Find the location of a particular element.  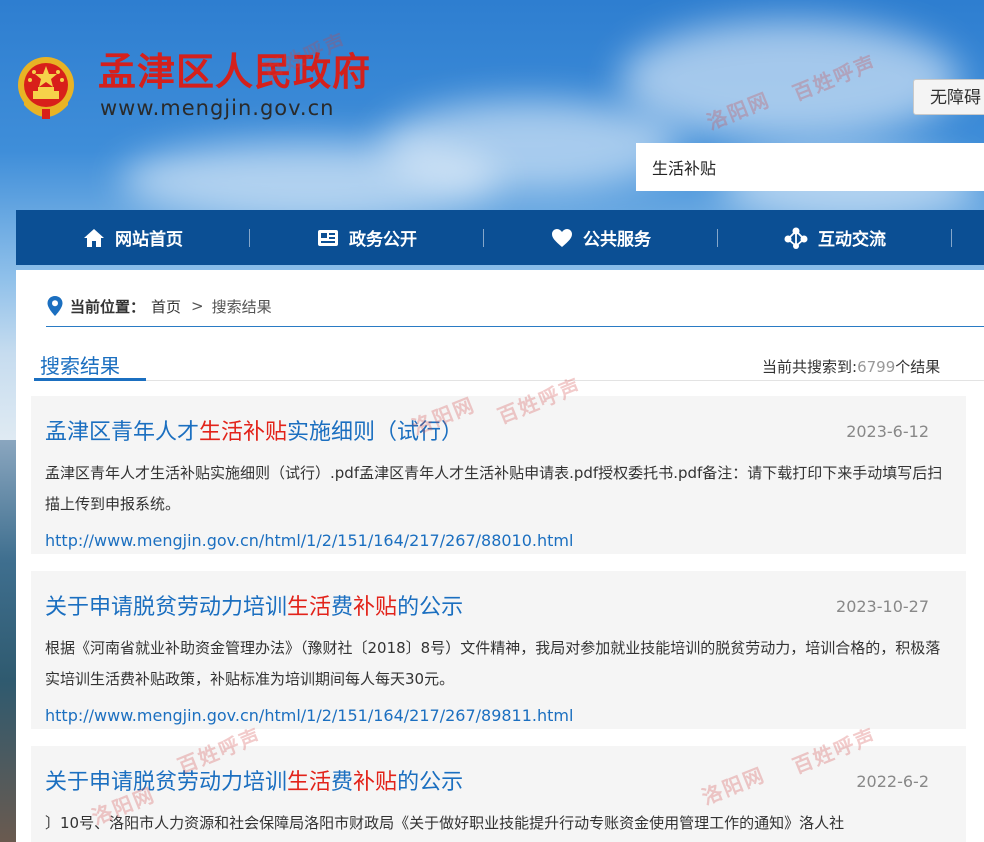

result-title-link: 孟津区青年人才生活补贴实施细则（试行） is located at coordinates (254, 430).